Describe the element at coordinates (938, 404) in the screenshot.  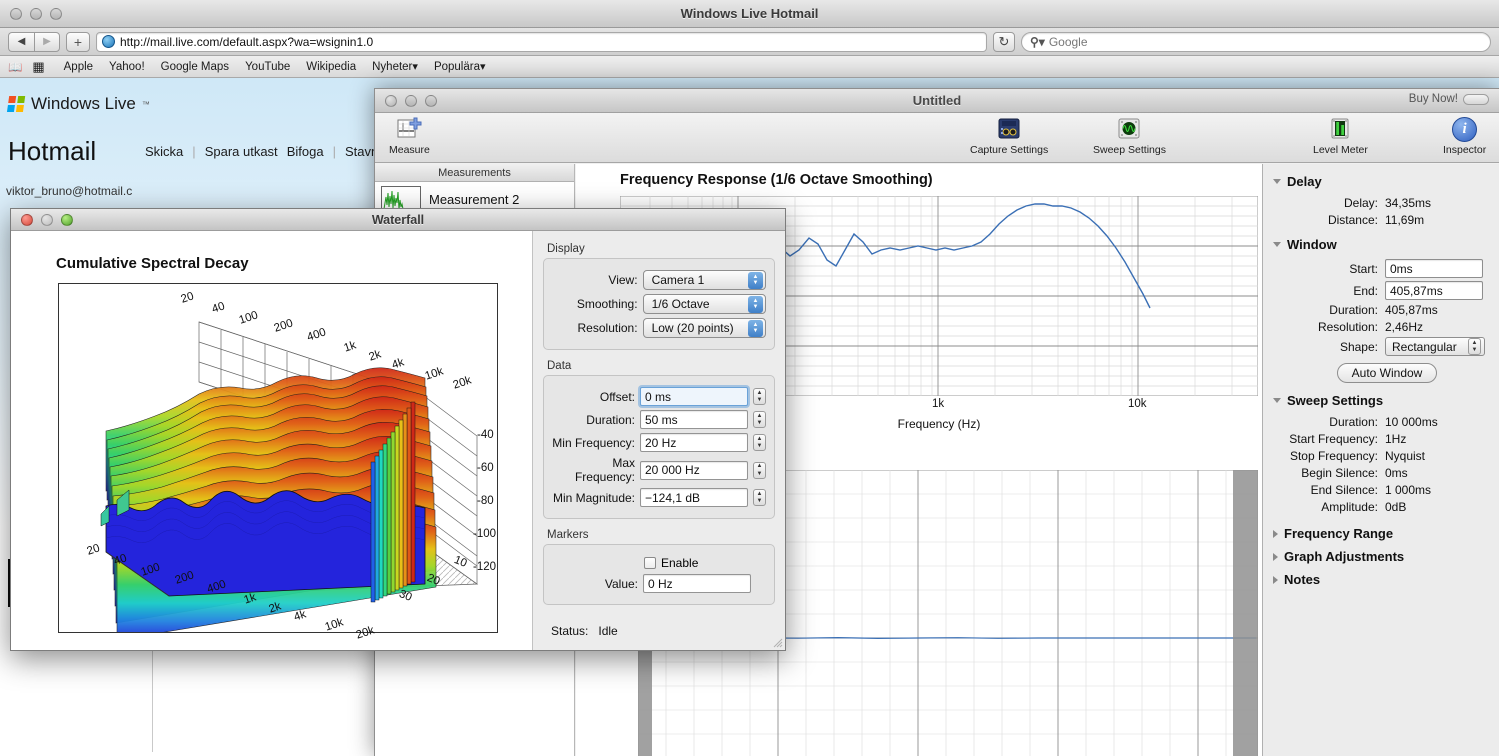
I see `freq-xtick-1k: 1k` at that location.